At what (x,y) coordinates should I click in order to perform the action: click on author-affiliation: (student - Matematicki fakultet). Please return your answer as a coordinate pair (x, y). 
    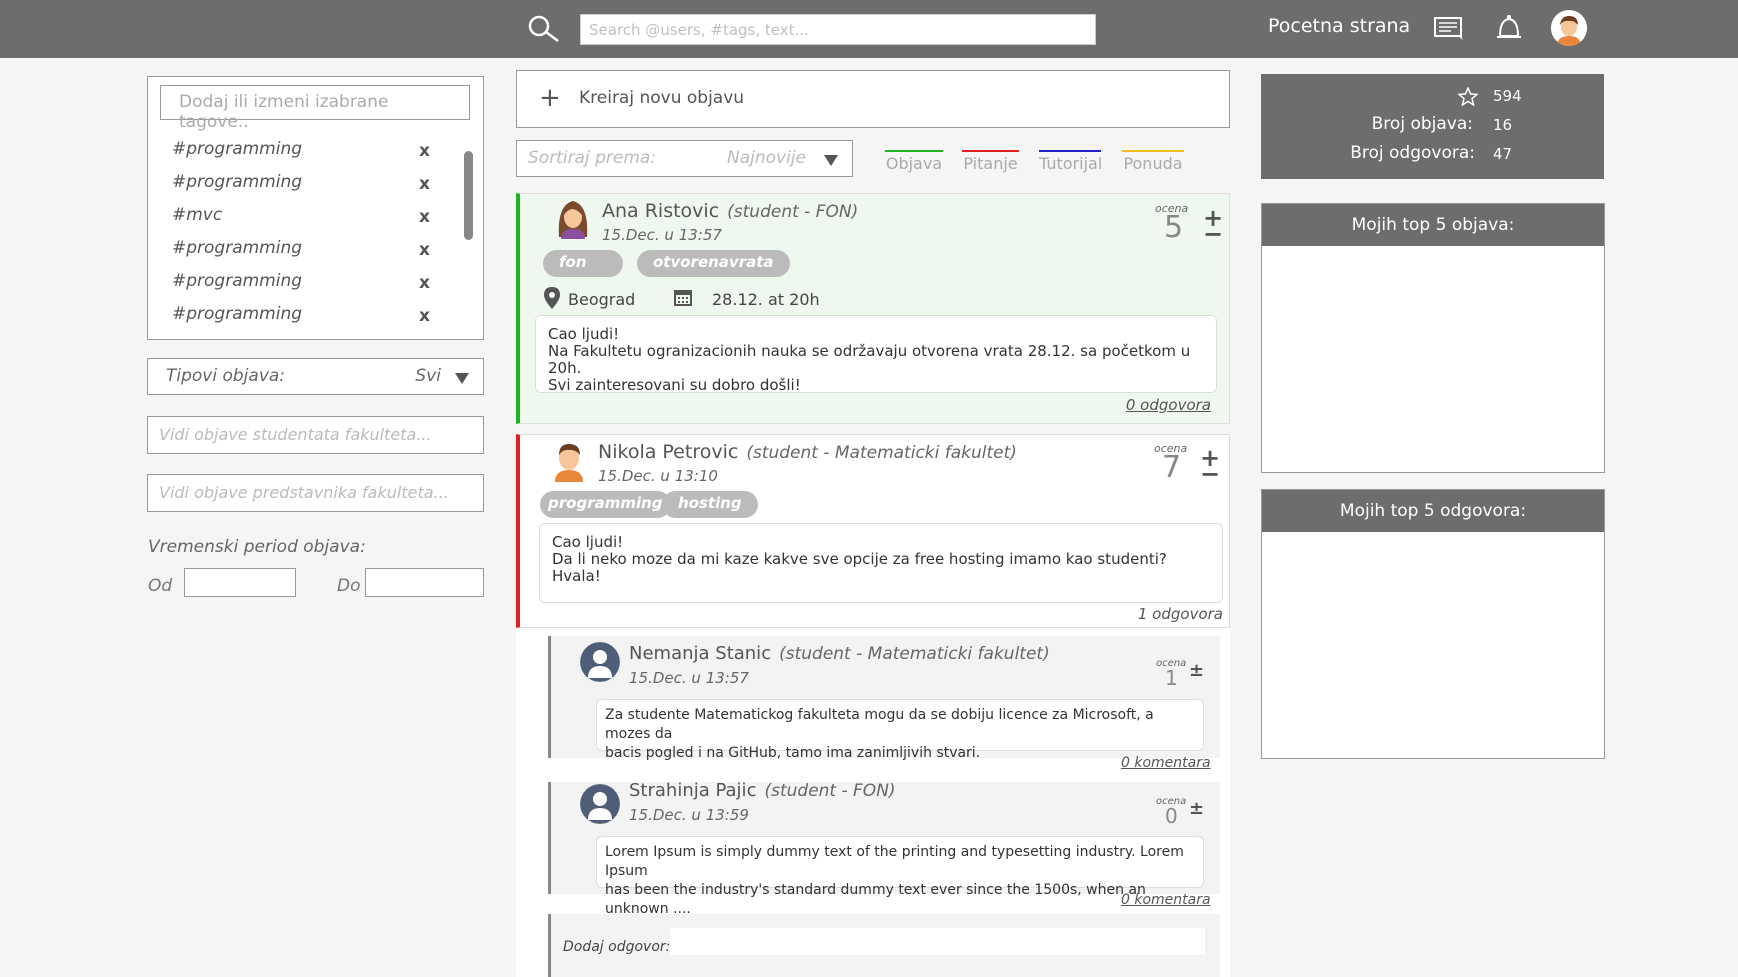
    Looking at the image, I should click on (914, 654).